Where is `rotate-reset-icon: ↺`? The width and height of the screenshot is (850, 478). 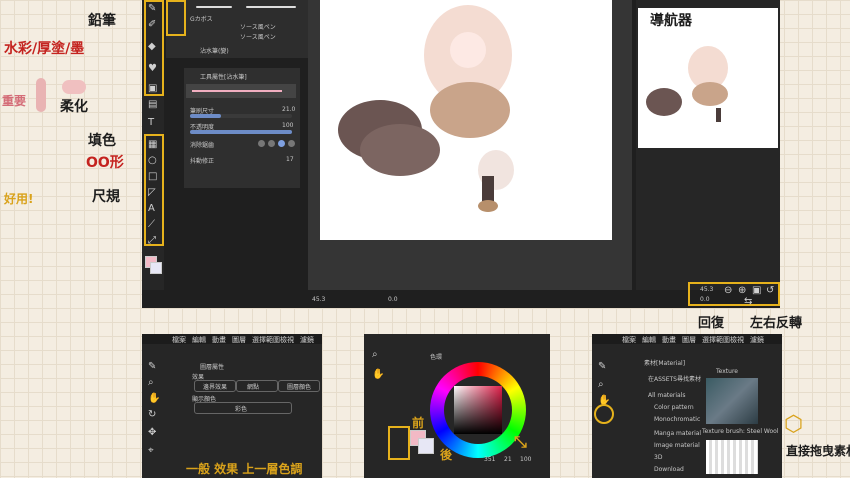 rotate-reset-icon: ↺ is located at coordinates (770, 291).